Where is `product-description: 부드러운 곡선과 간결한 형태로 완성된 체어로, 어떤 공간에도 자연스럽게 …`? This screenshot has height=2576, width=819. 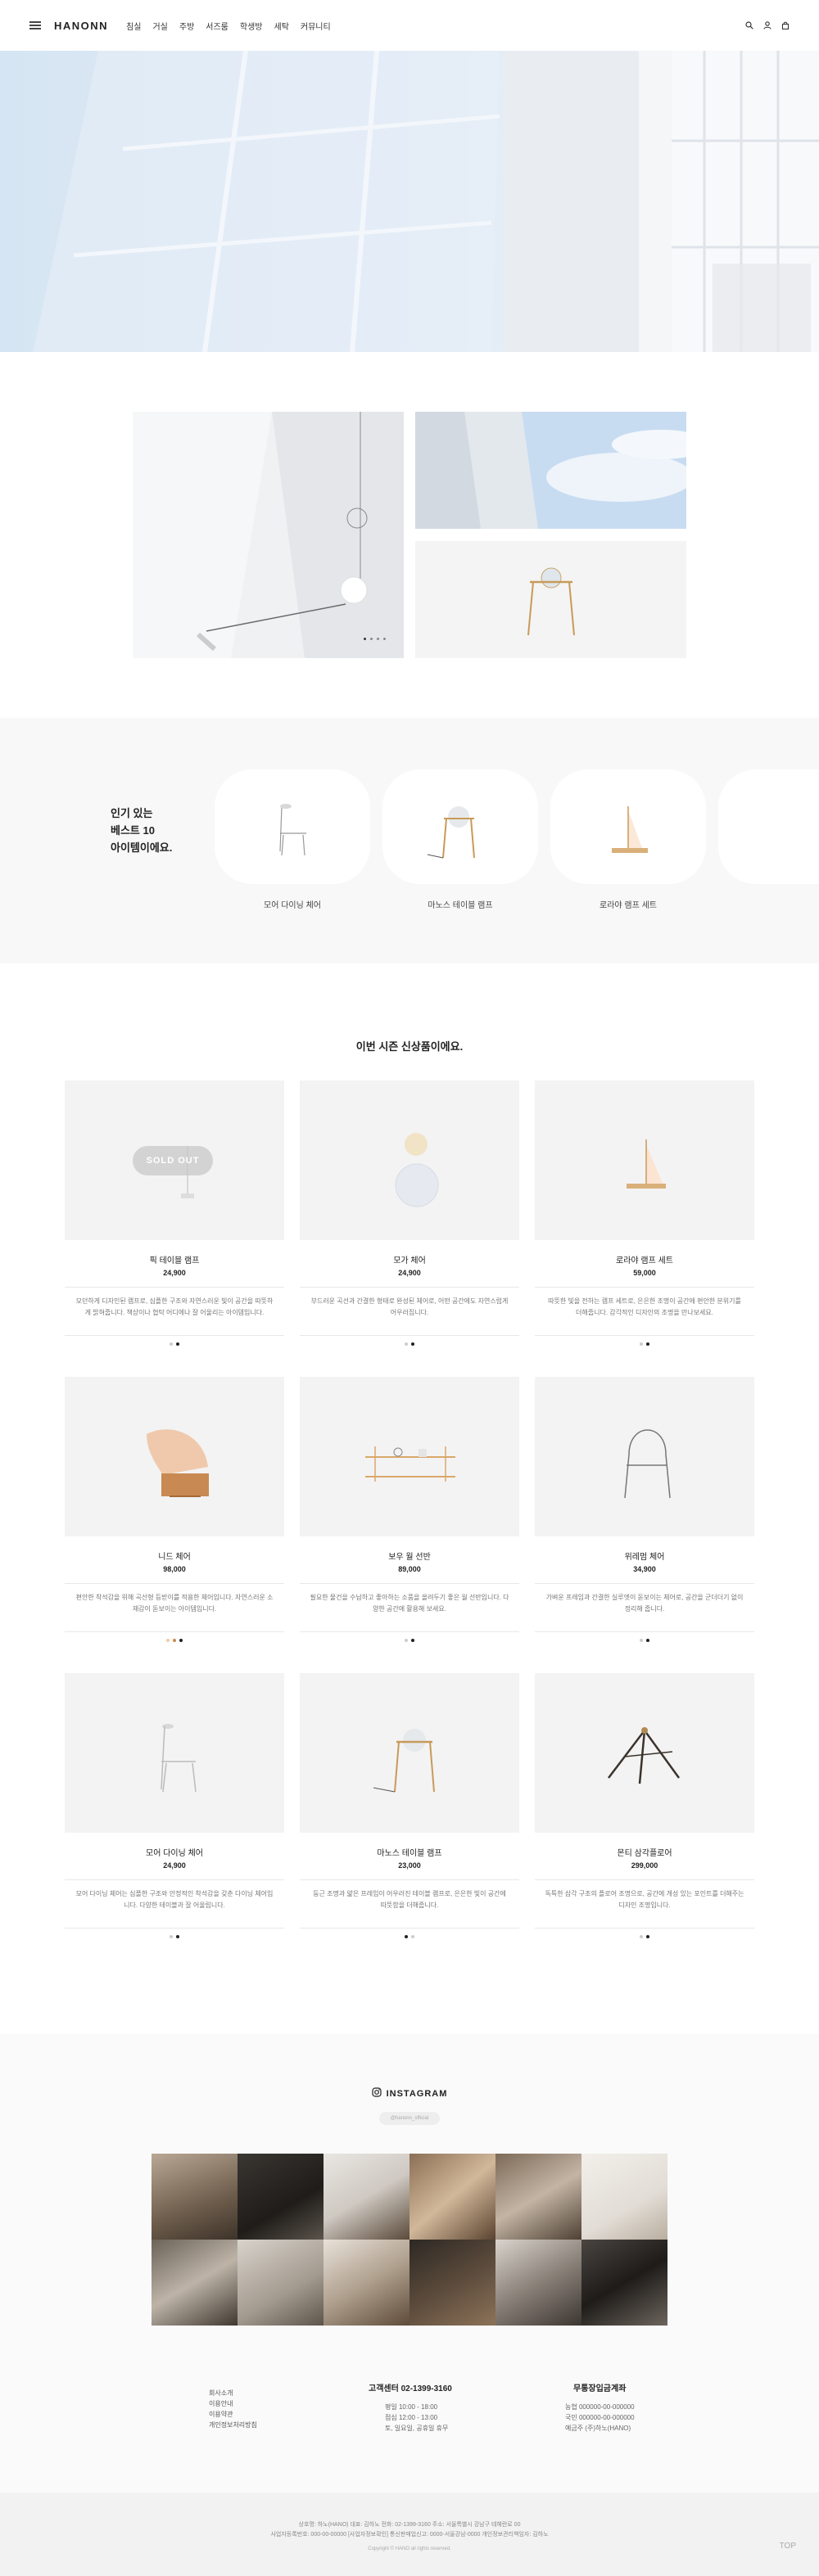 product-description: 부드러운 곡선과 간결한 형태로 완성된 체어로, 어떤 공간에도 자연스럽게 … is located at coordinates (409, 1306).